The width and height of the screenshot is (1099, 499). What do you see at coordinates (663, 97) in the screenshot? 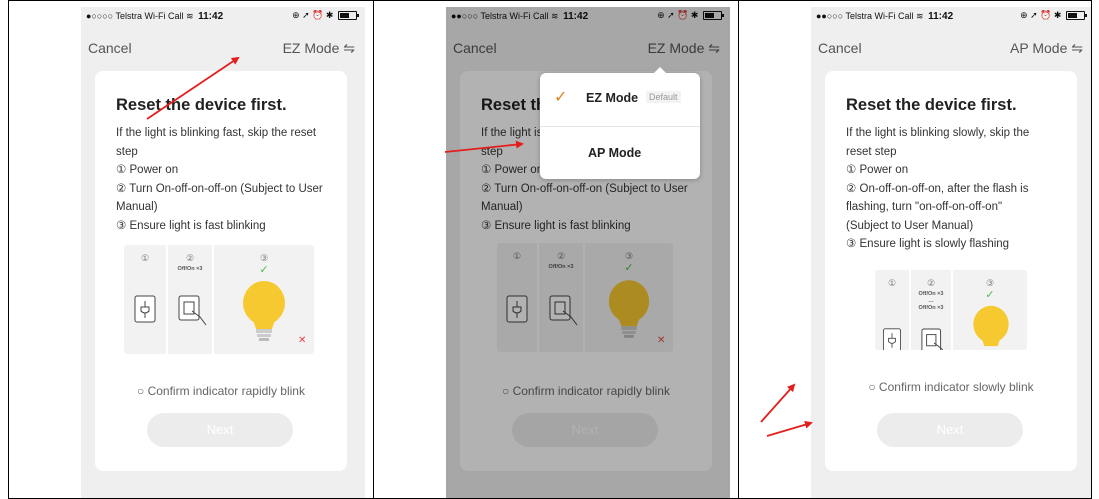
I see `default-badge: Default` at bounding box center [663, 97].